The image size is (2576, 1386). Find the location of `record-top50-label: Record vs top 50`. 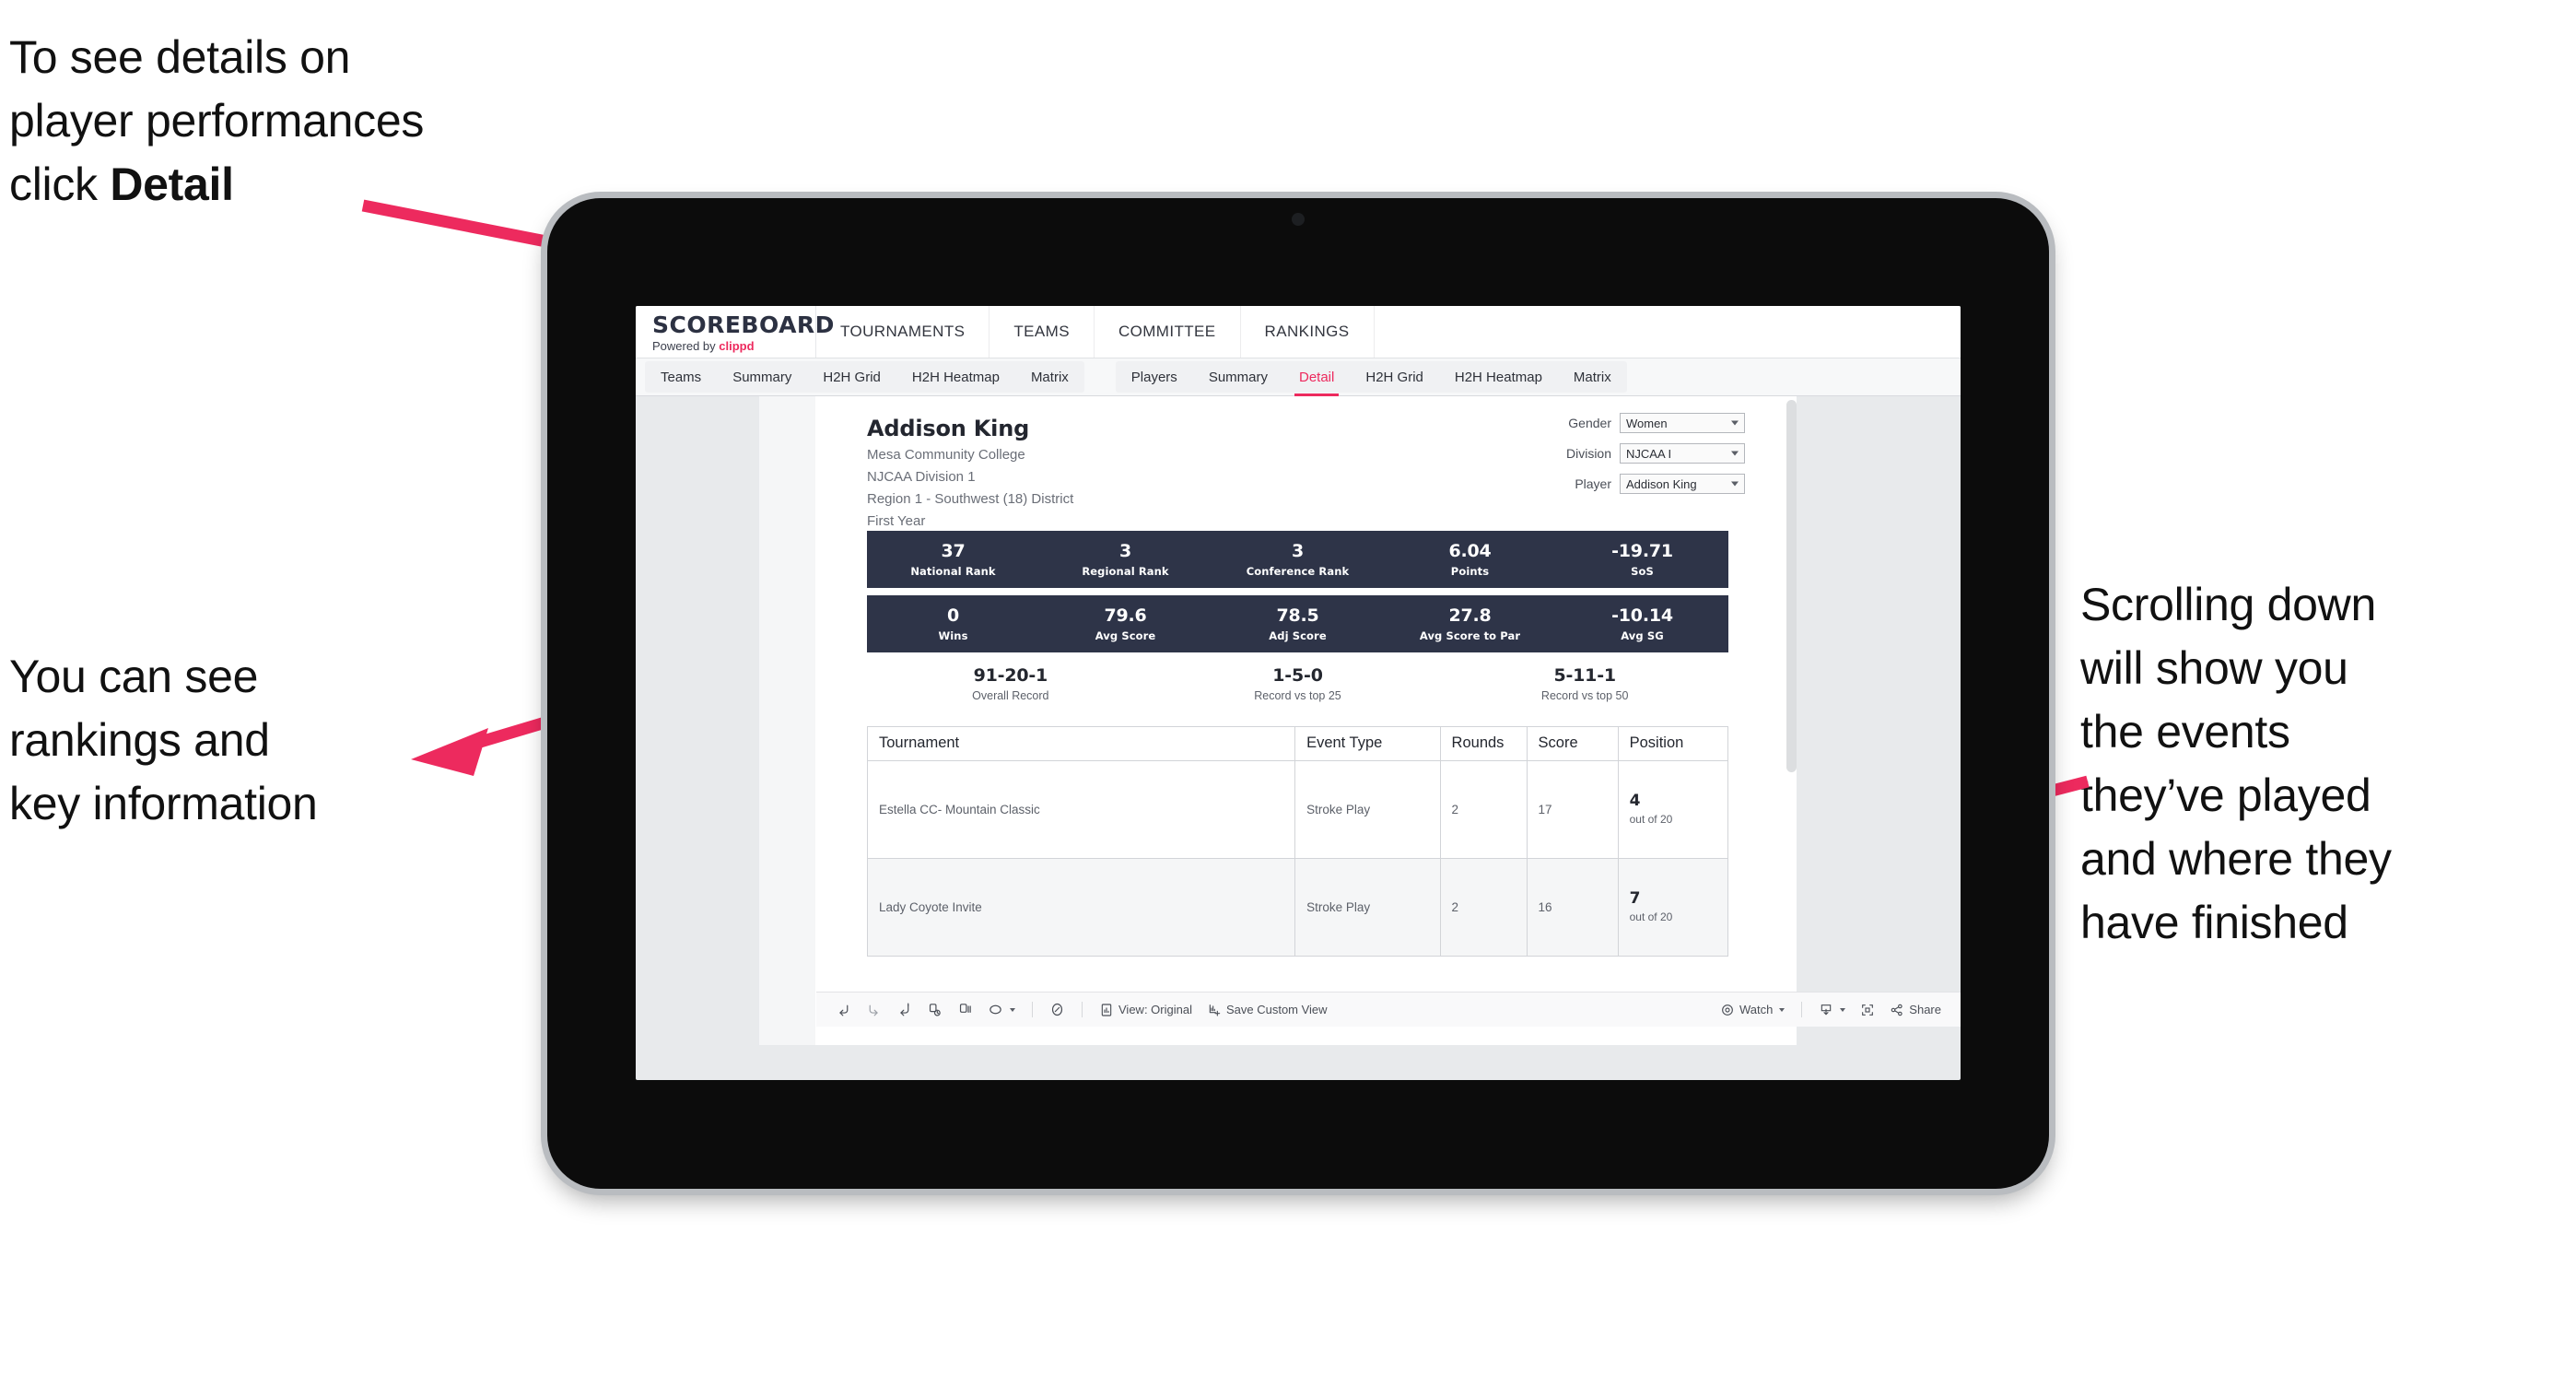

record-top50-label: Record vs top 50 is located at coordinates (1584, 695).